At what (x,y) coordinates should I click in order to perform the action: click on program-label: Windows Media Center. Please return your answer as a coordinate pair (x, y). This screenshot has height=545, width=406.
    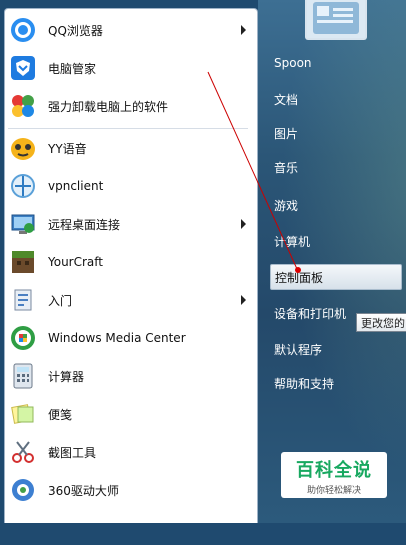
    Looking at the image, I should click on (117, 338).